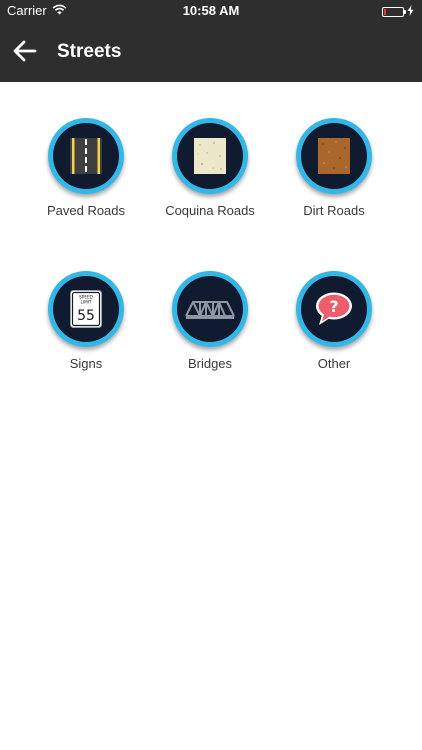 The image size is (422, 750). Describe the element at coordinates (86, 302) in the screenshot. I see `sign-mid-text: LIMIT` at that location.